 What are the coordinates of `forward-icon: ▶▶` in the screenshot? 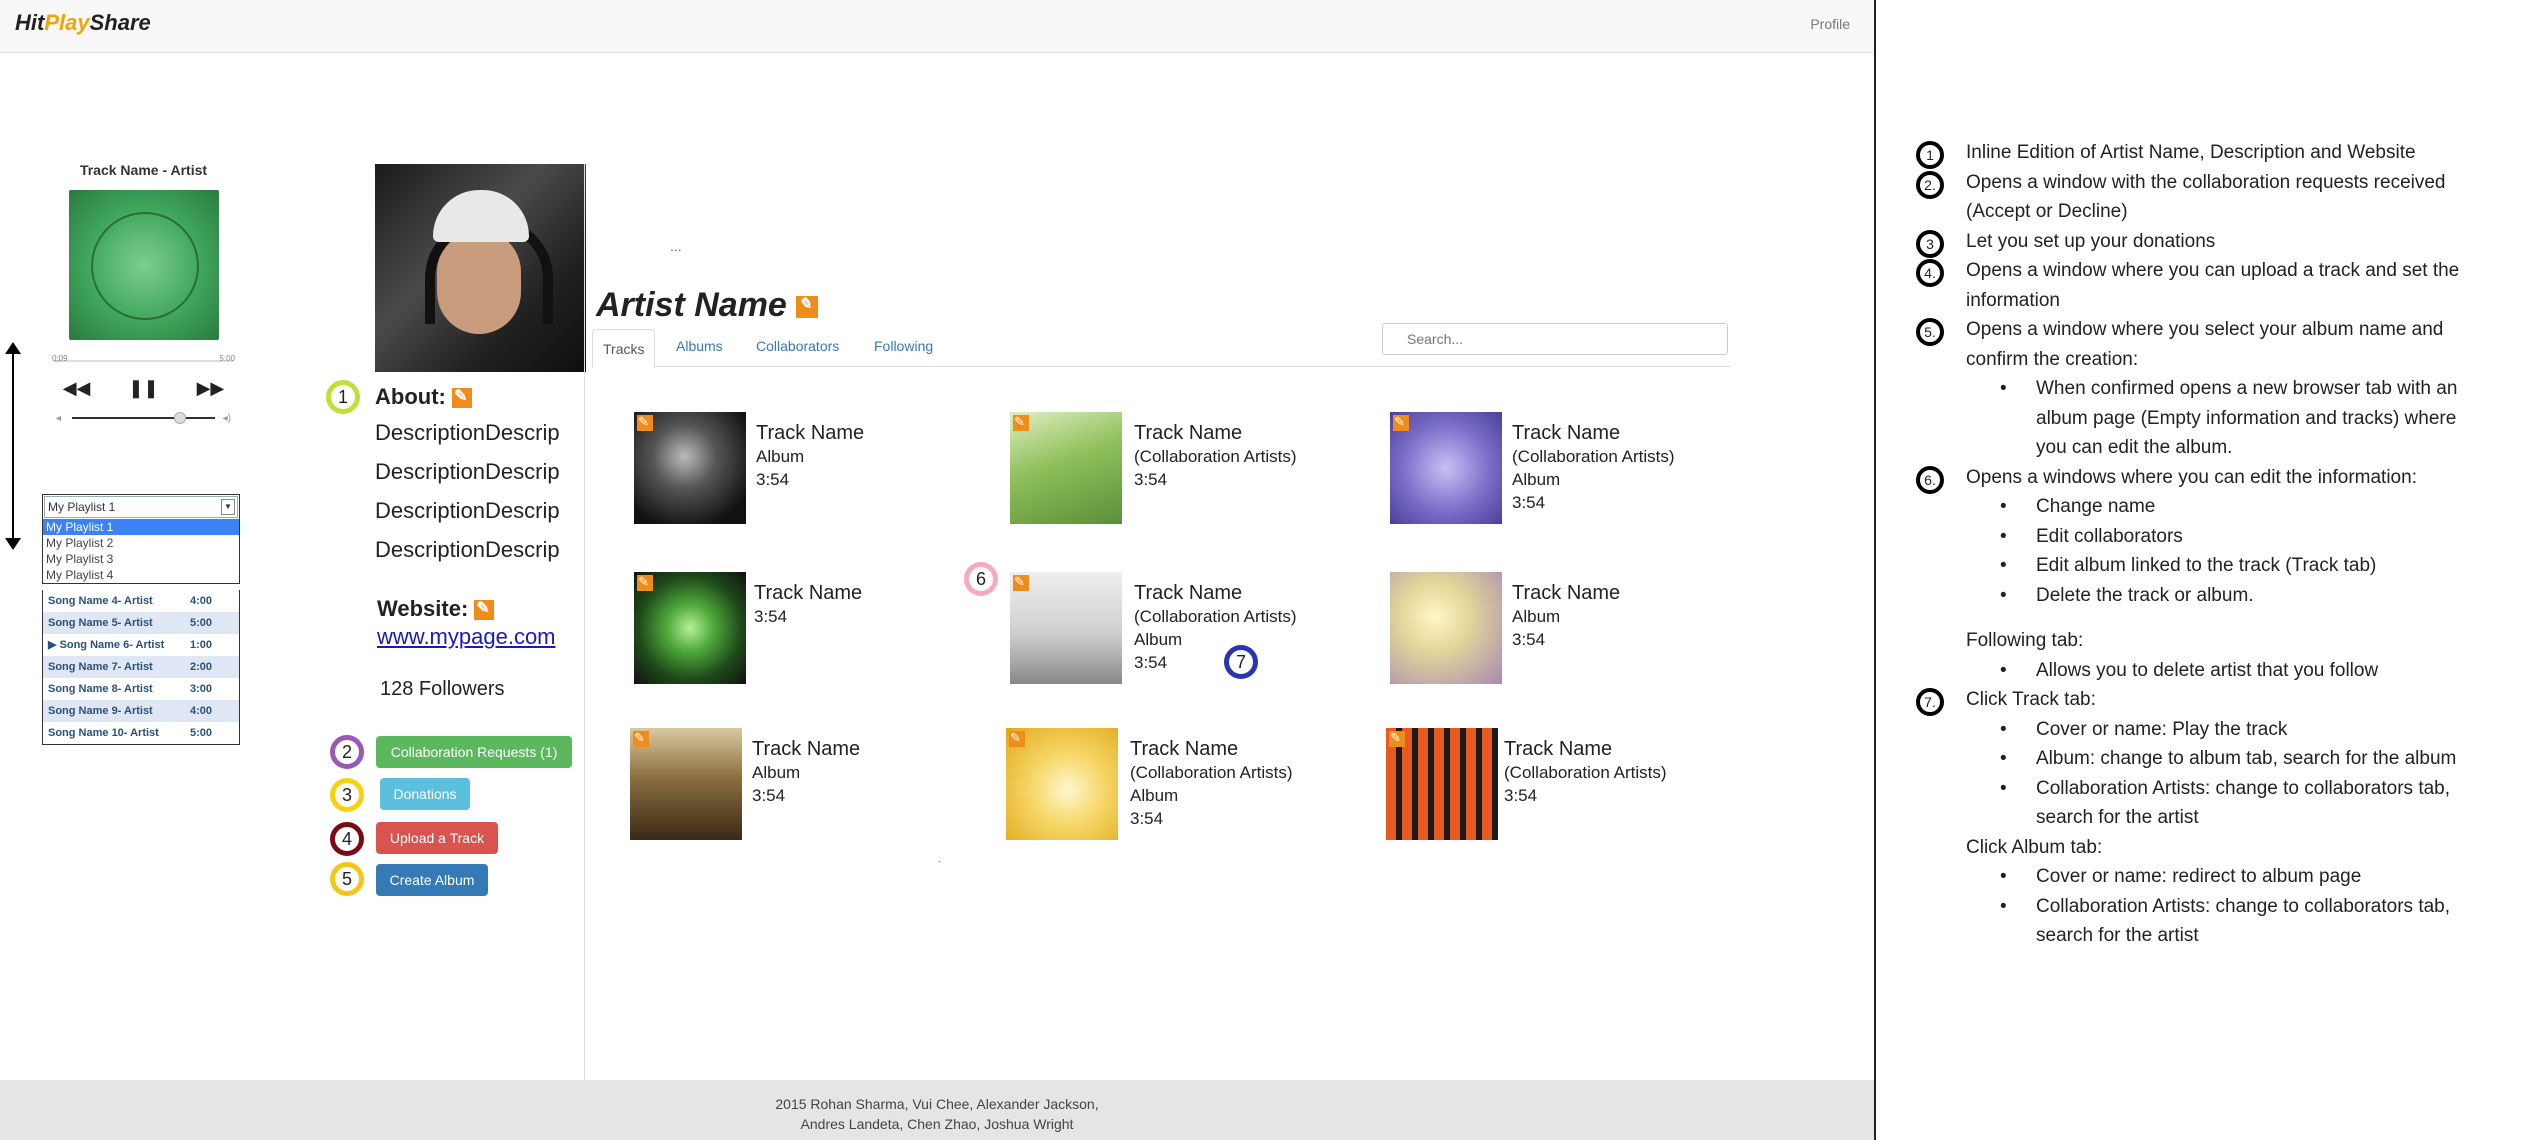 It's located at (211, 388).